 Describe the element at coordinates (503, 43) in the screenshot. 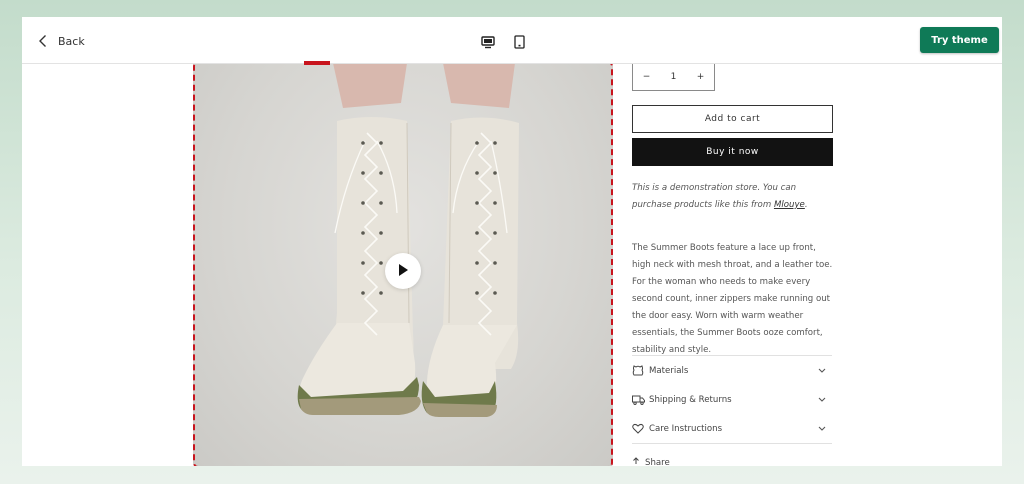

I see `device-toggle` at that location.